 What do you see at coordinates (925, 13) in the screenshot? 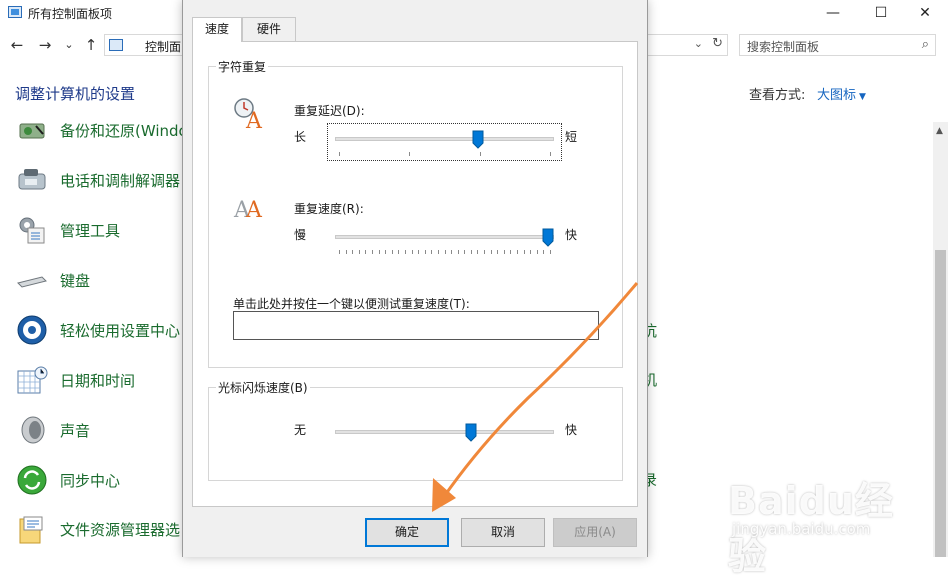
I see `close-button: ✕` at bounding box center [925, 13].